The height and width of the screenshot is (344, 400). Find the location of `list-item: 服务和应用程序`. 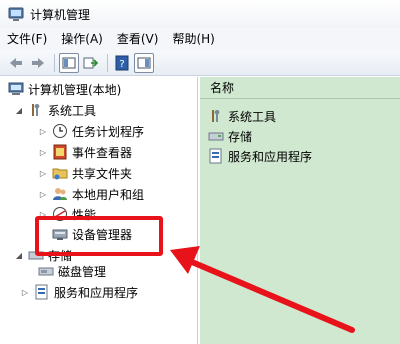

list-item: 服务和应用程序 is located at coordinates (260, 156).